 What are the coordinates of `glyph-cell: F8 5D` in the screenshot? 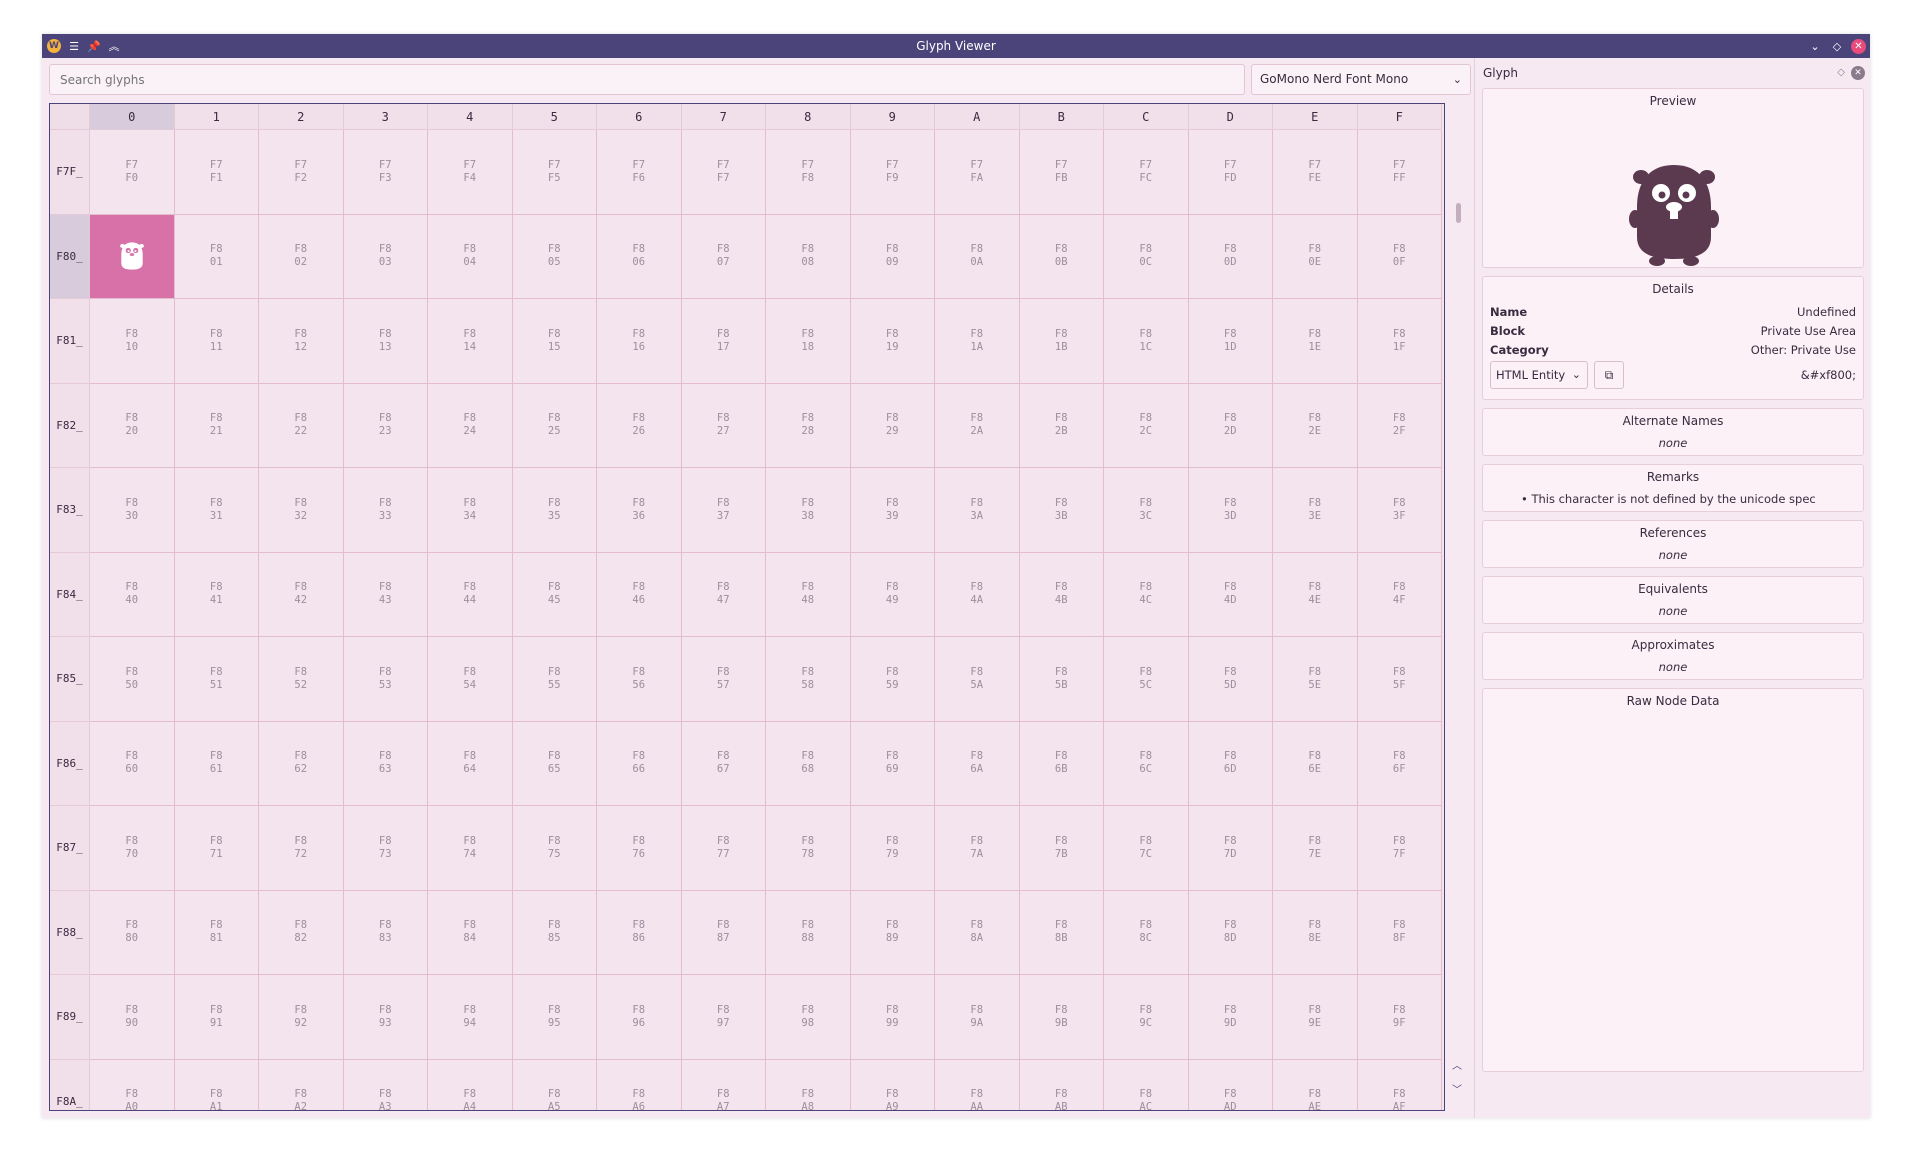 It's located at (1230, 679).